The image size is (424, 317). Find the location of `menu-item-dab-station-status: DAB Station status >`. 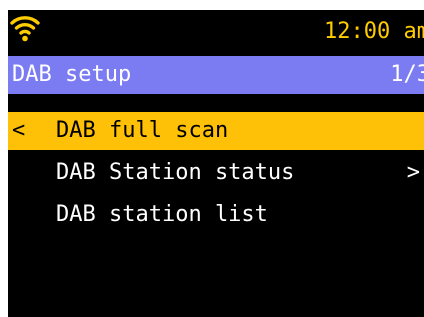

menu-item-dab-station-status: DAB Station status > is located at coordinates (216, 173).